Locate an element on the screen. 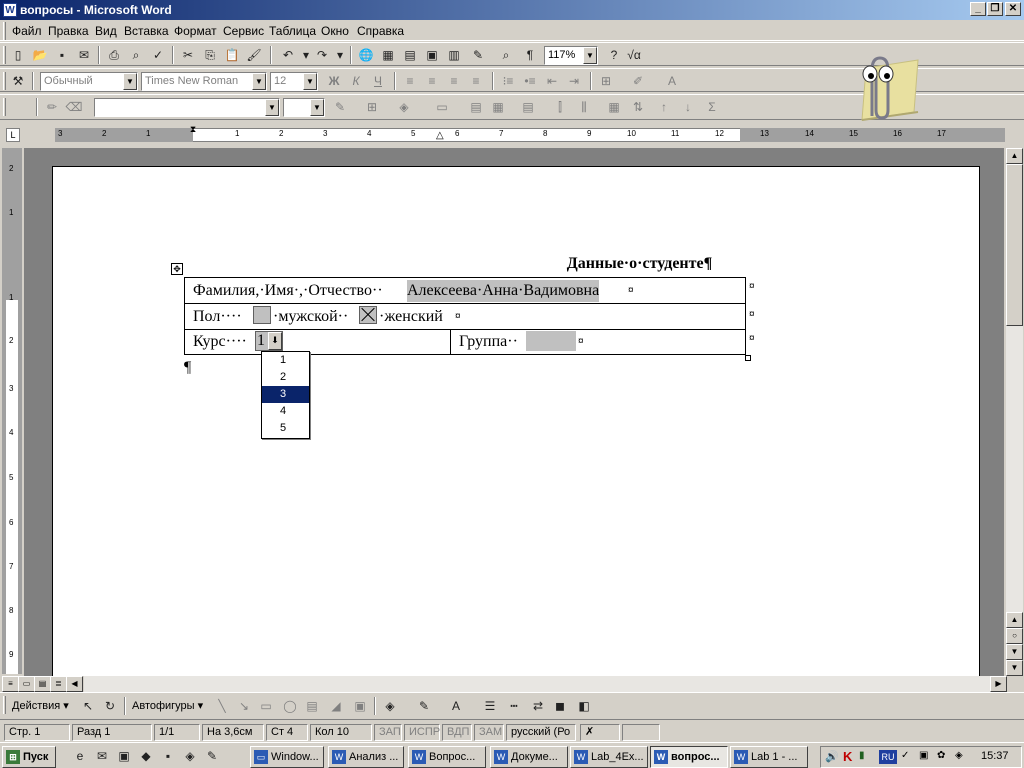 The width and height of the screenshot is (1024, 768). status-language: русский (Ро is located at coordinates (541, 732).